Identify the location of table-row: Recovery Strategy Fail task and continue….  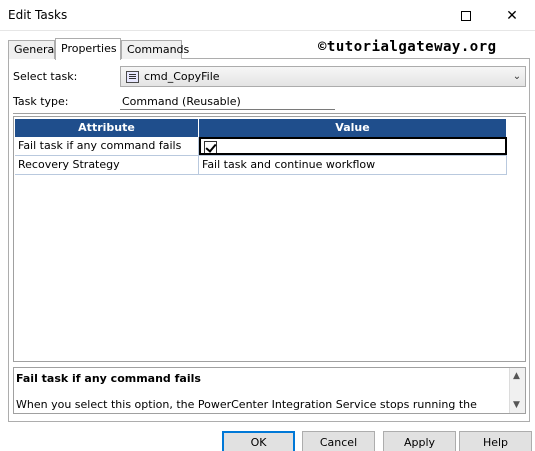
(261, 165).